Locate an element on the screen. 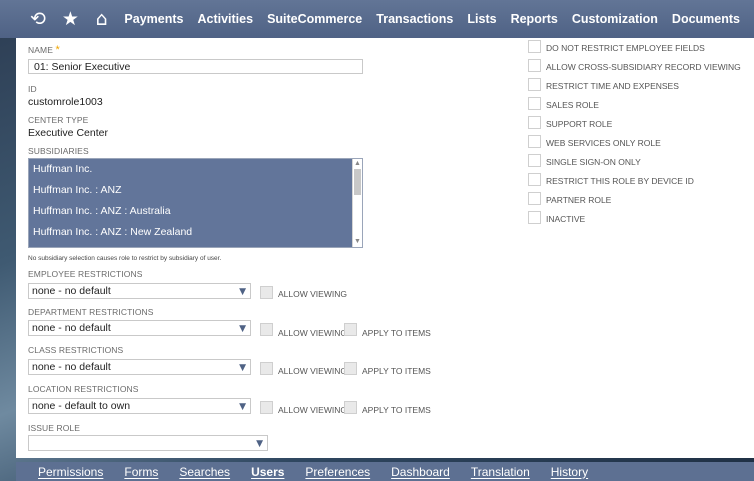 Image resolution: width=754 pixels, height=481 pixels. nav-suitecommerce: SuiteCommerce is located at coordinates (314, 19).